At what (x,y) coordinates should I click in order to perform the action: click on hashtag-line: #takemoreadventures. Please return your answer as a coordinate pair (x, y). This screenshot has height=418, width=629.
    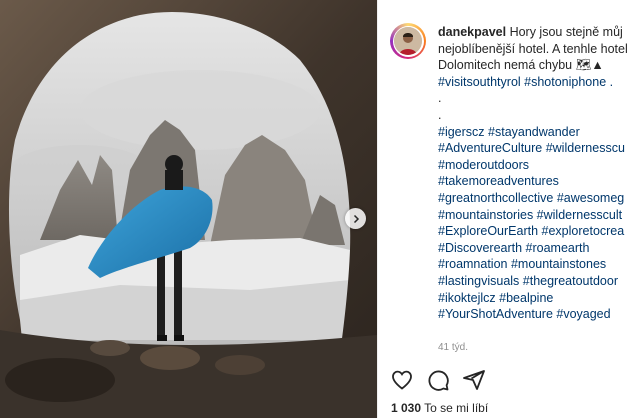
    Looking at the image, I should click on (533, 181).